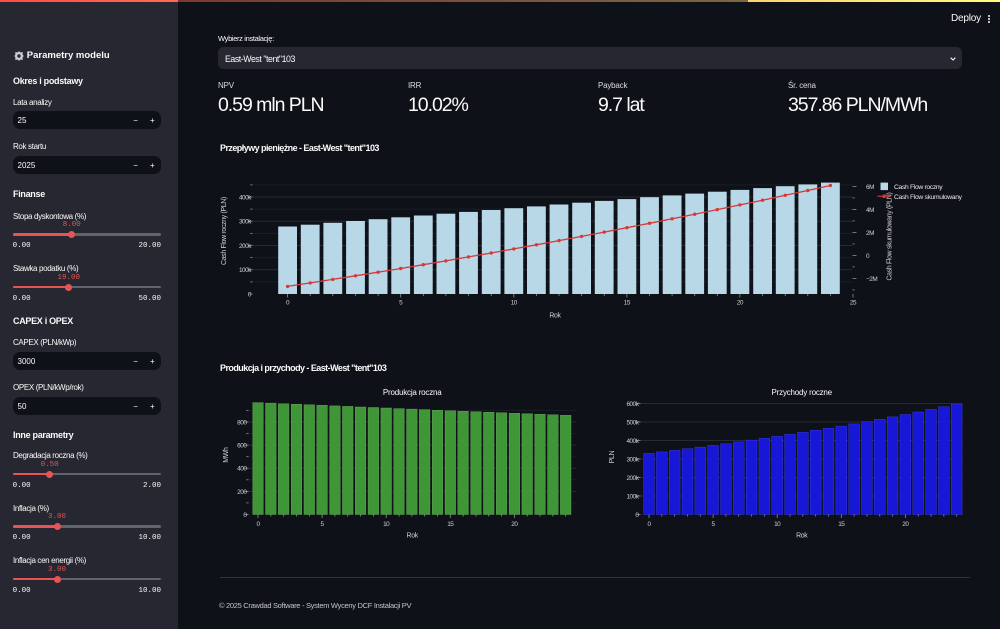  Describe the element at coordinates (928, 197) in the screenshot. I see `svg-text: Cash Flow skumulowany` at that location.